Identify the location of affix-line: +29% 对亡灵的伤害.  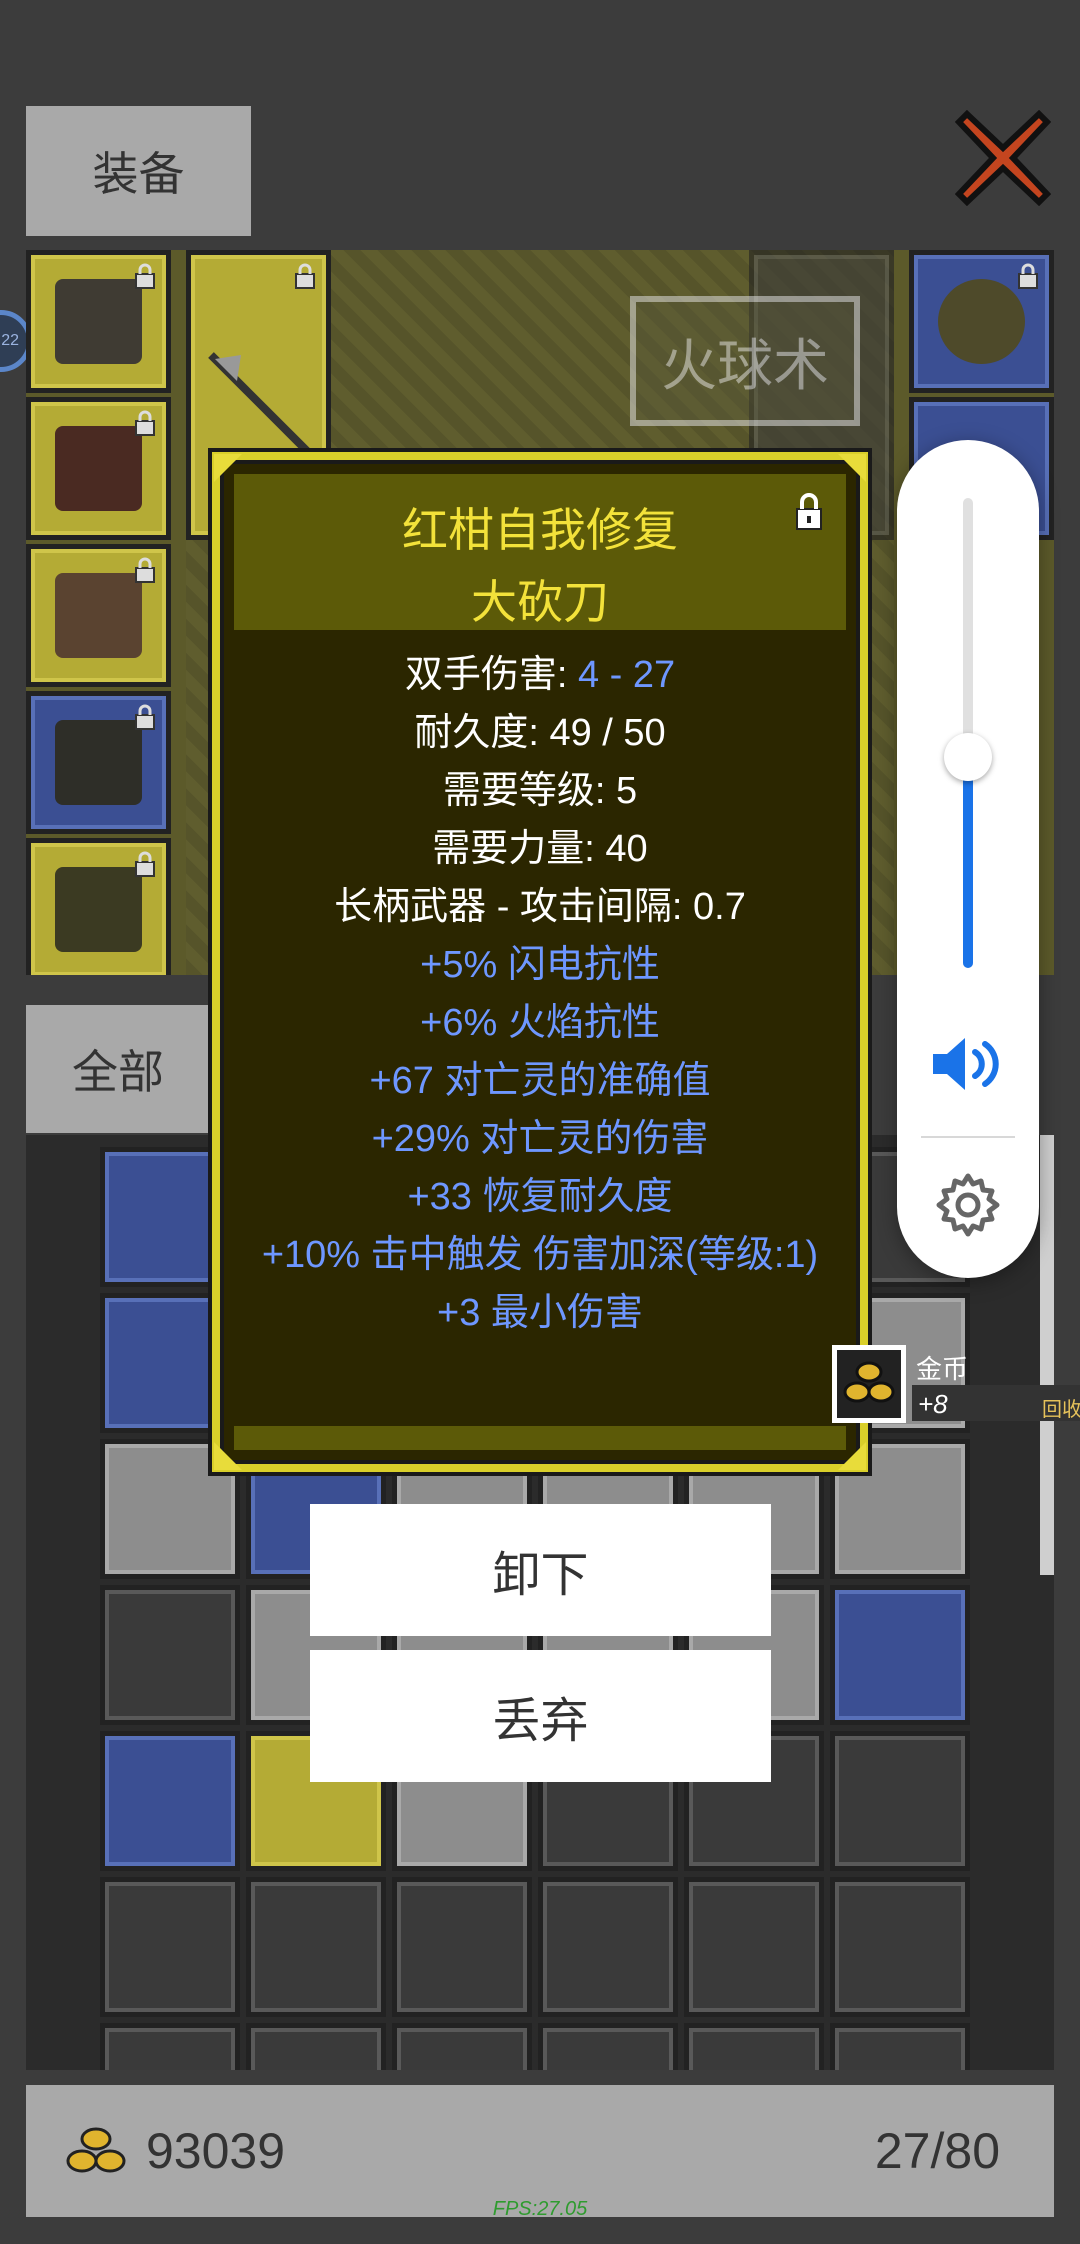
(540, 1139).